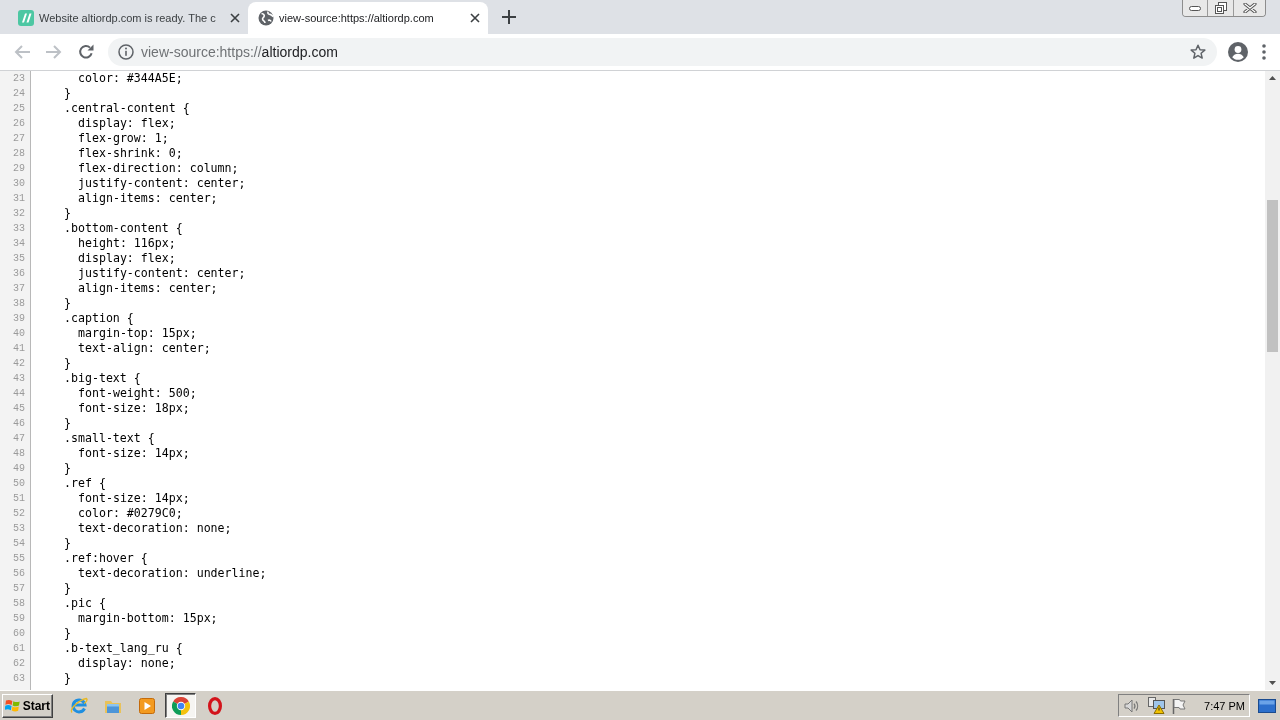 The height and width of the screenshot is (720, 1280). I want to click on line-number: 44, so click(19, 394).